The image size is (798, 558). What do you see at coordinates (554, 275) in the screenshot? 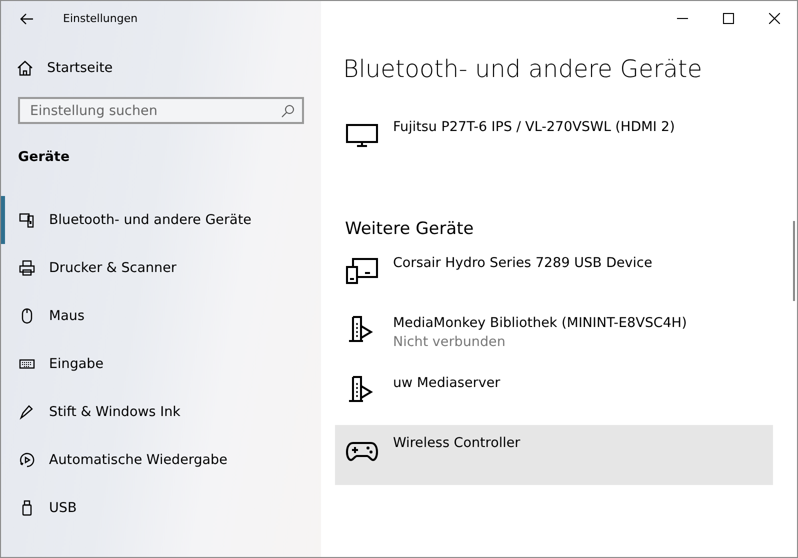
I see `device-item: Corsair Hydro Series 7289 USB Device` at bounding box center [554, 275].